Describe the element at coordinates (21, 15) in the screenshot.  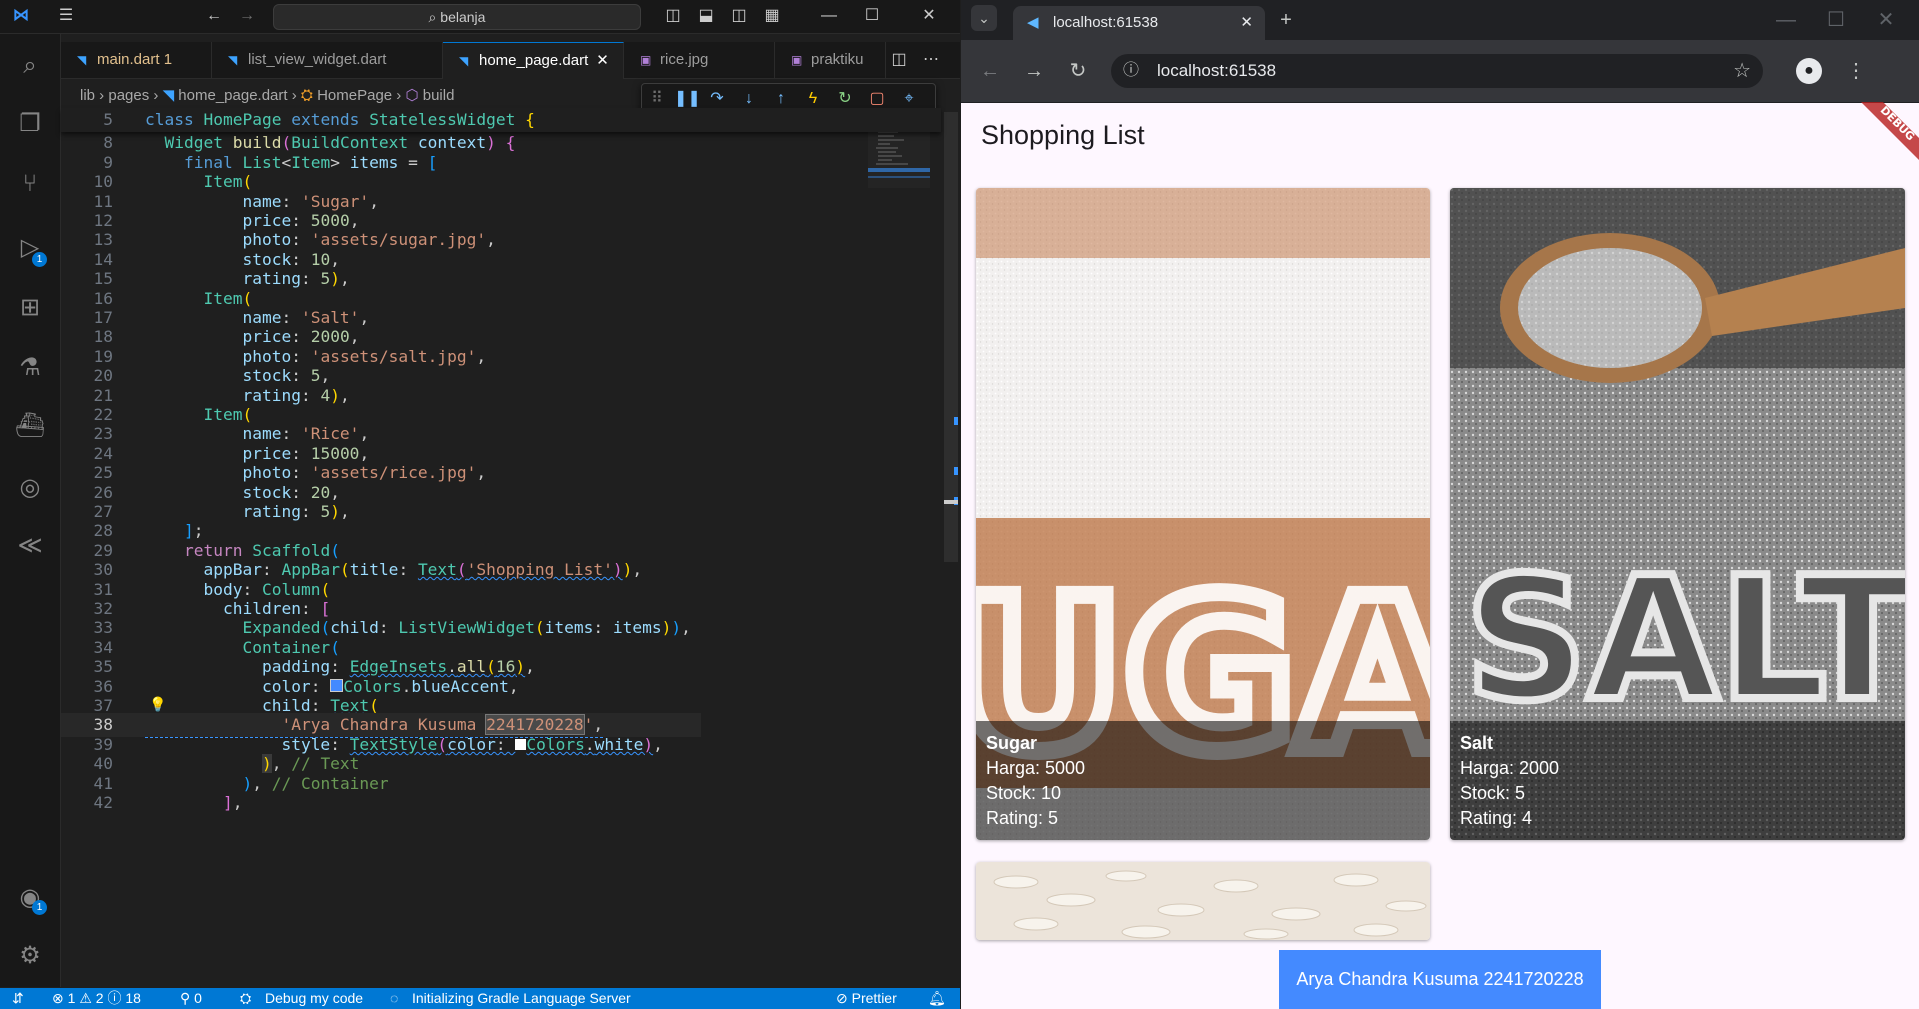
I see `vscode-logo-icon: ⋈` at that location.